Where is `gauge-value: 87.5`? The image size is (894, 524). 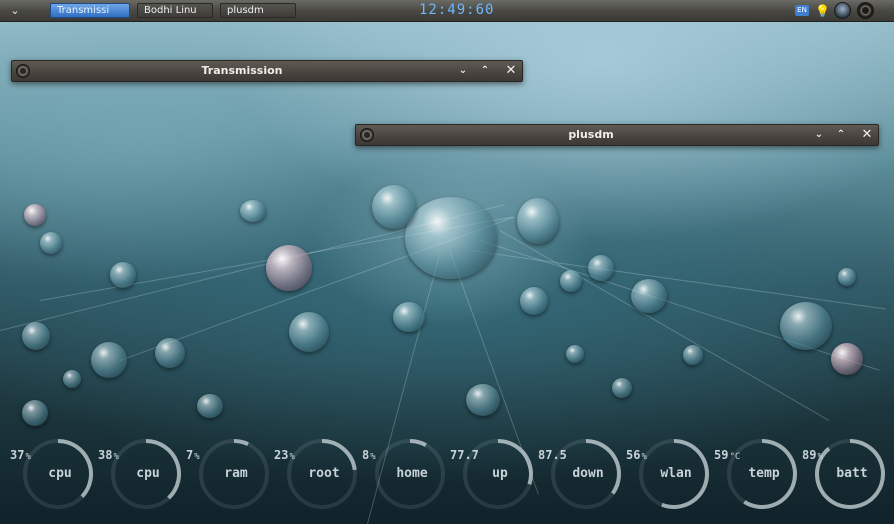 gauge-value: 87.5 is located at coordinates (566, 455).